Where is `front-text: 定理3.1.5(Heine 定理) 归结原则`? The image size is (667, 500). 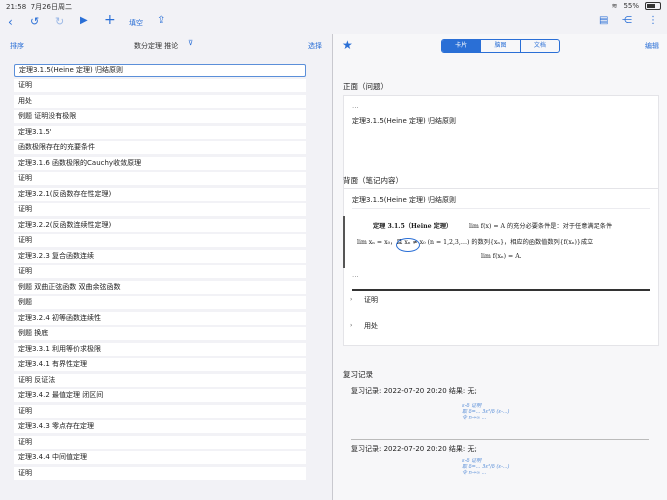 front-text: 定理3.1.5(Heine 定理) 归结原则 is located at coordinates (404, 121).